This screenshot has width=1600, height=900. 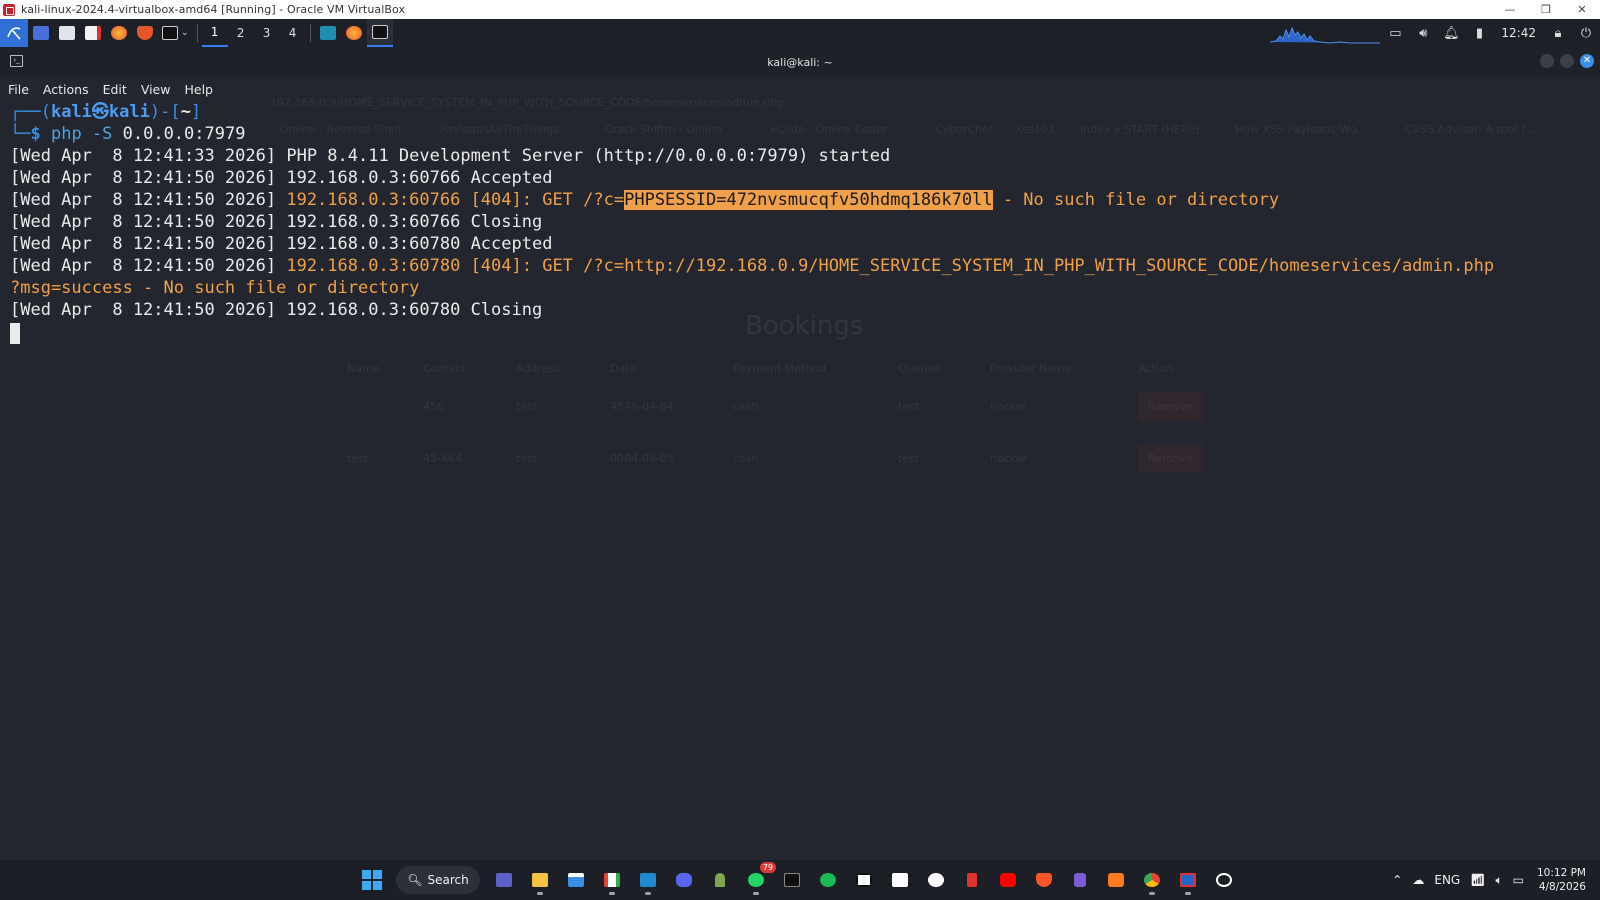 What do you see at coordinates (328, 33) in the screenshot?
I see `taskbar-burp-icon` at bounding box center [328, 33].